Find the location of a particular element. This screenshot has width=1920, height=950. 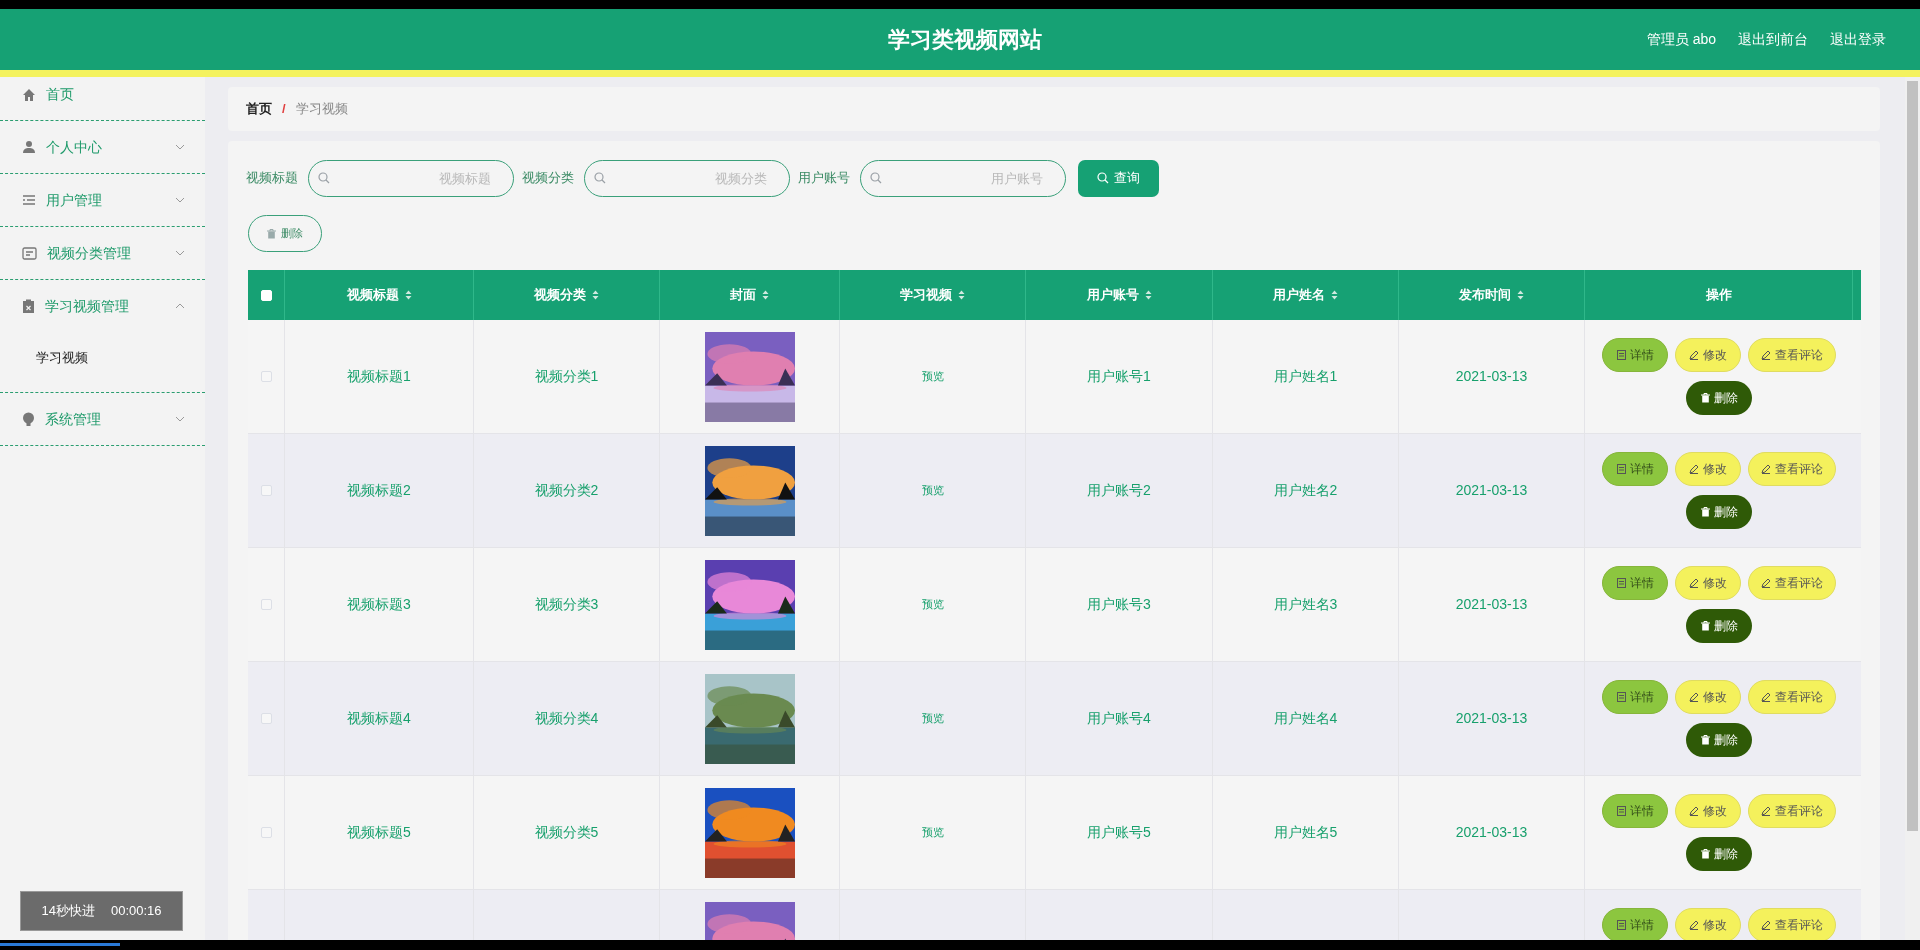

breadcrumb-link: 首页 is located at coordinates (259, 109).